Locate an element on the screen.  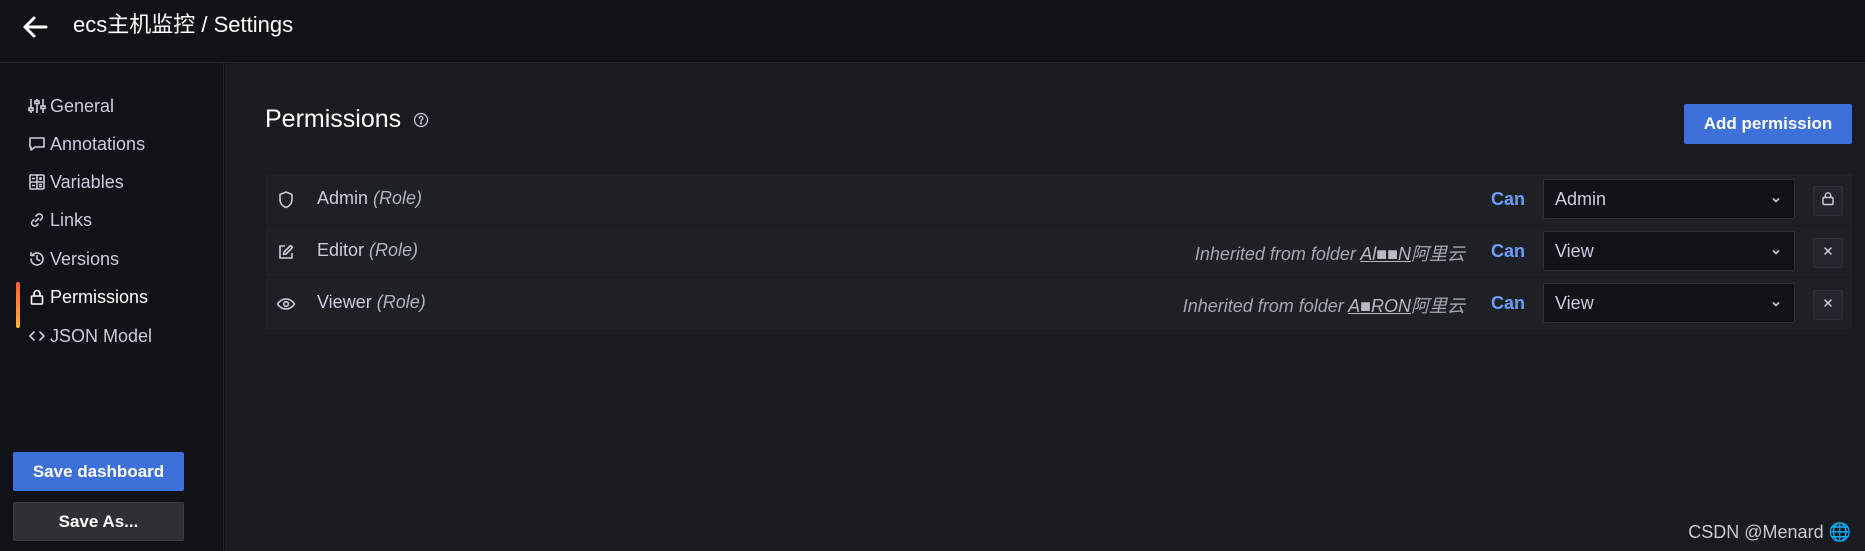
sidebar-item-label: Permissions is located at coordinates (99, 296).